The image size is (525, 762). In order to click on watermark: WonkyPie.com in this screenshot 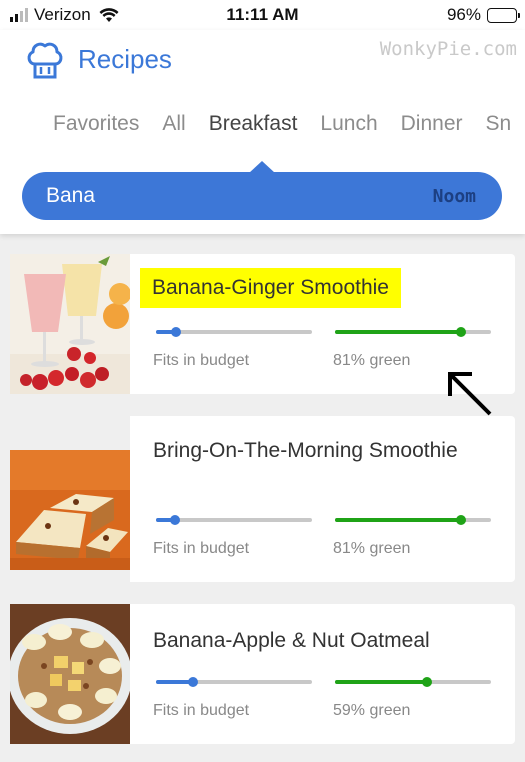, I will do `click(448, 49)`.